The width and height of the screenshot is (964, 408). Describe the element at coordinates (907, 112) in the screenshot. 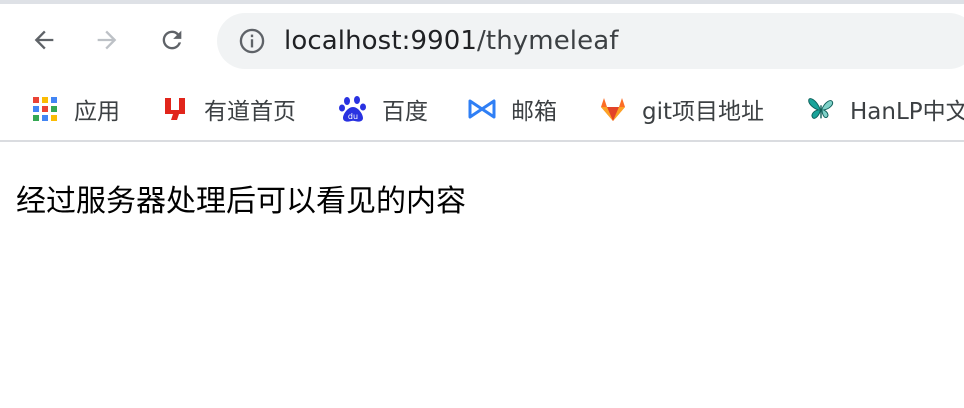

I see `bookmark-label: HanLP中文` at that location.